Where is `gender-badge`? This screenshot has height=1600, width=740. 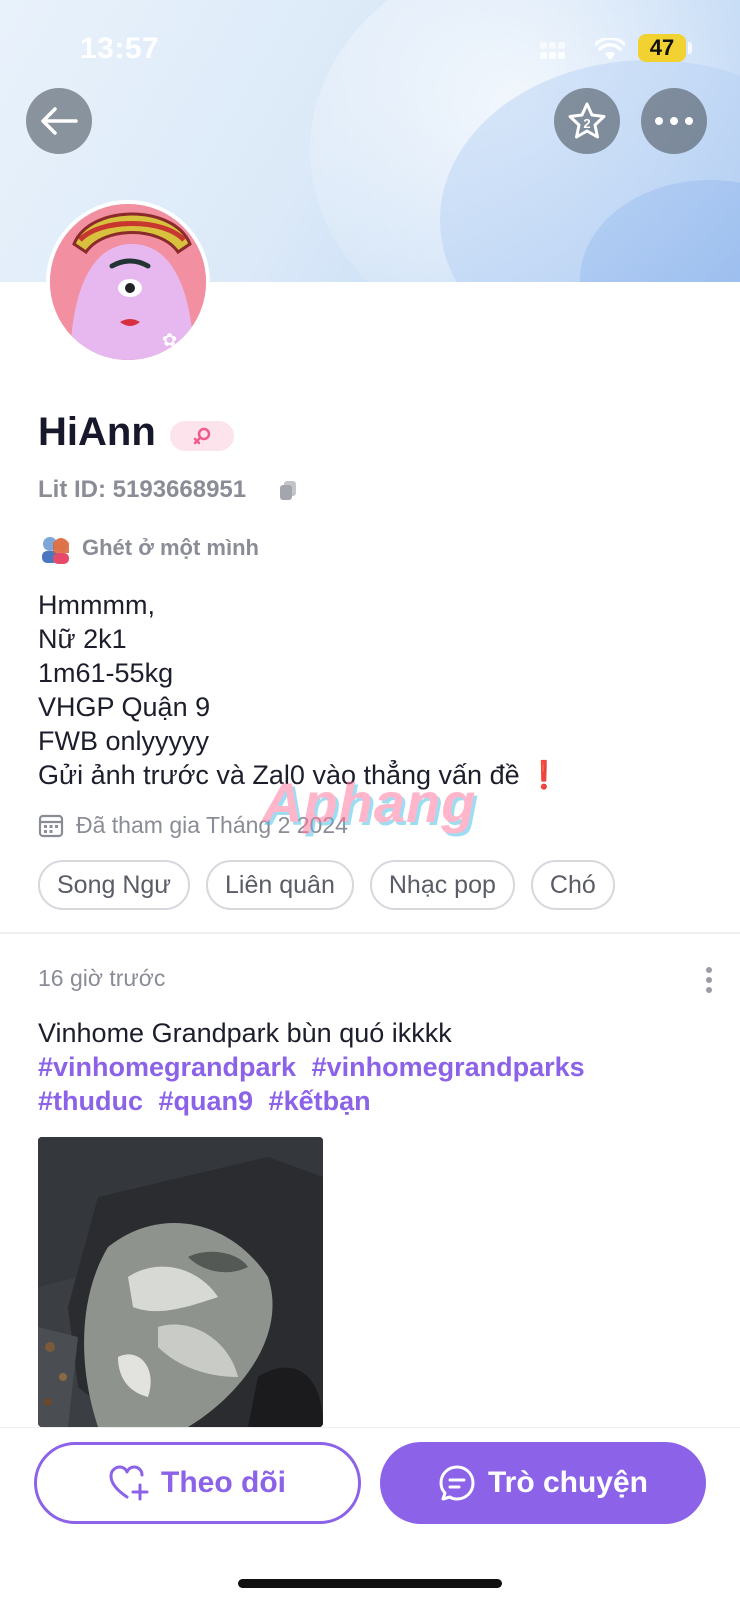 gender-badge is located at coordinates (202, 436).